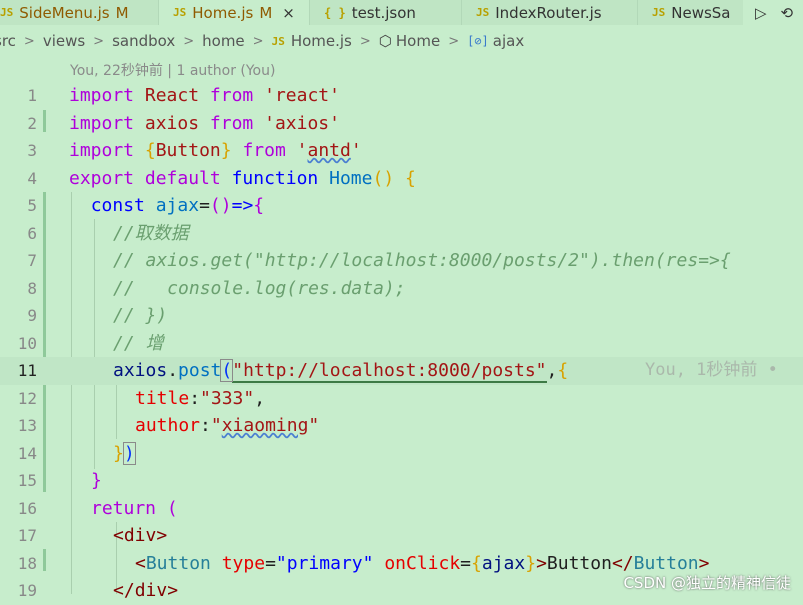 Image resolution: width=803 pixels, height=605 pixels. What do you see at coordinates (27, 453) in the screenshot?
I see `line-number: 14` at bounding box center [27, 453].